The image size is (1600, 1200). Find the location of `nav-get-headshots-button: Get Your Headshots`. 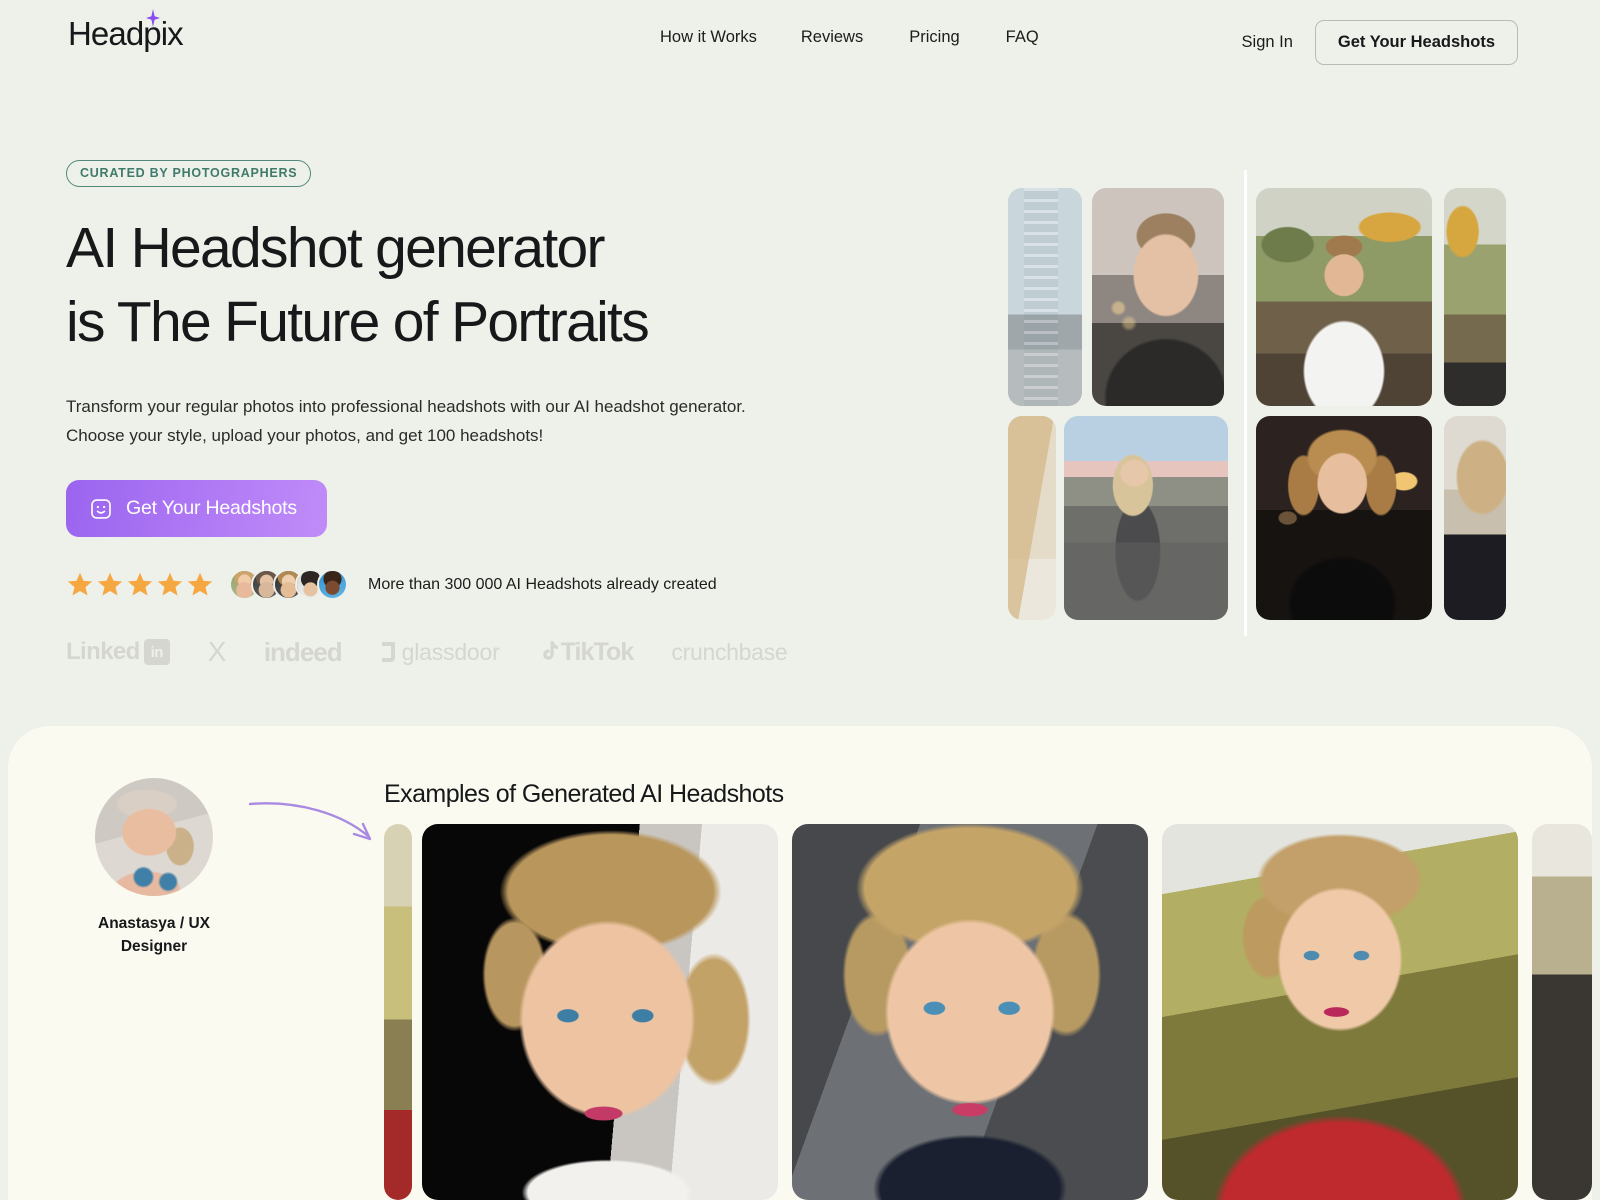

nav-get-headshots-button: Get Your Headshots is located at coordinates (1416, 42).